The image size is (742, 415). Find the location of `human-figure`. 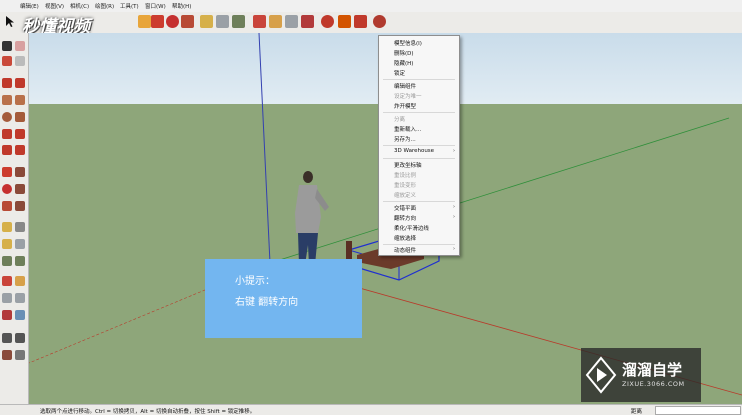

human-figure is located at coordinates (312, 218).